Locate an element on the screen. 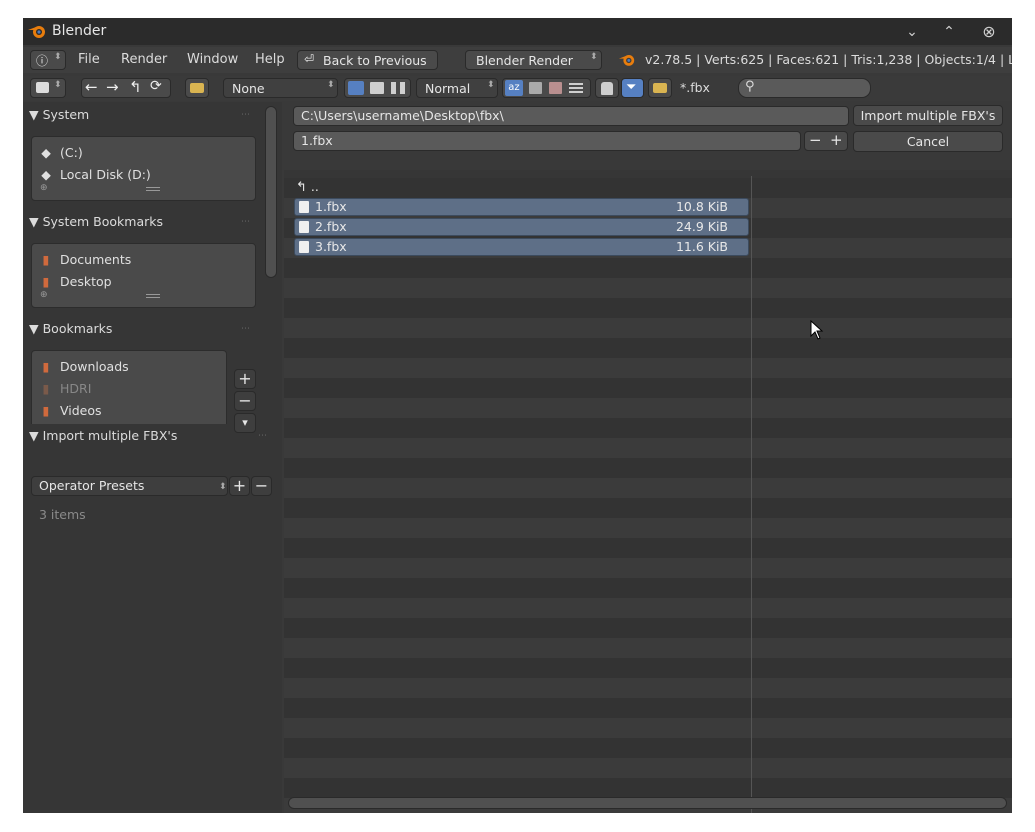 This screenshot has height=832, width=1035. editor-type-button: ⬍ is located at coordinates (48, 88).